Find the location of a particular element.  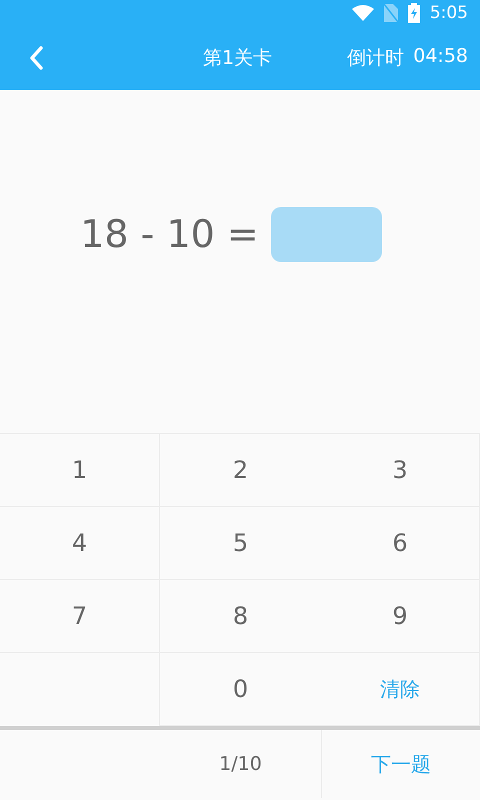

progress-counter: 1/10 is located at coordinates (240, 764).